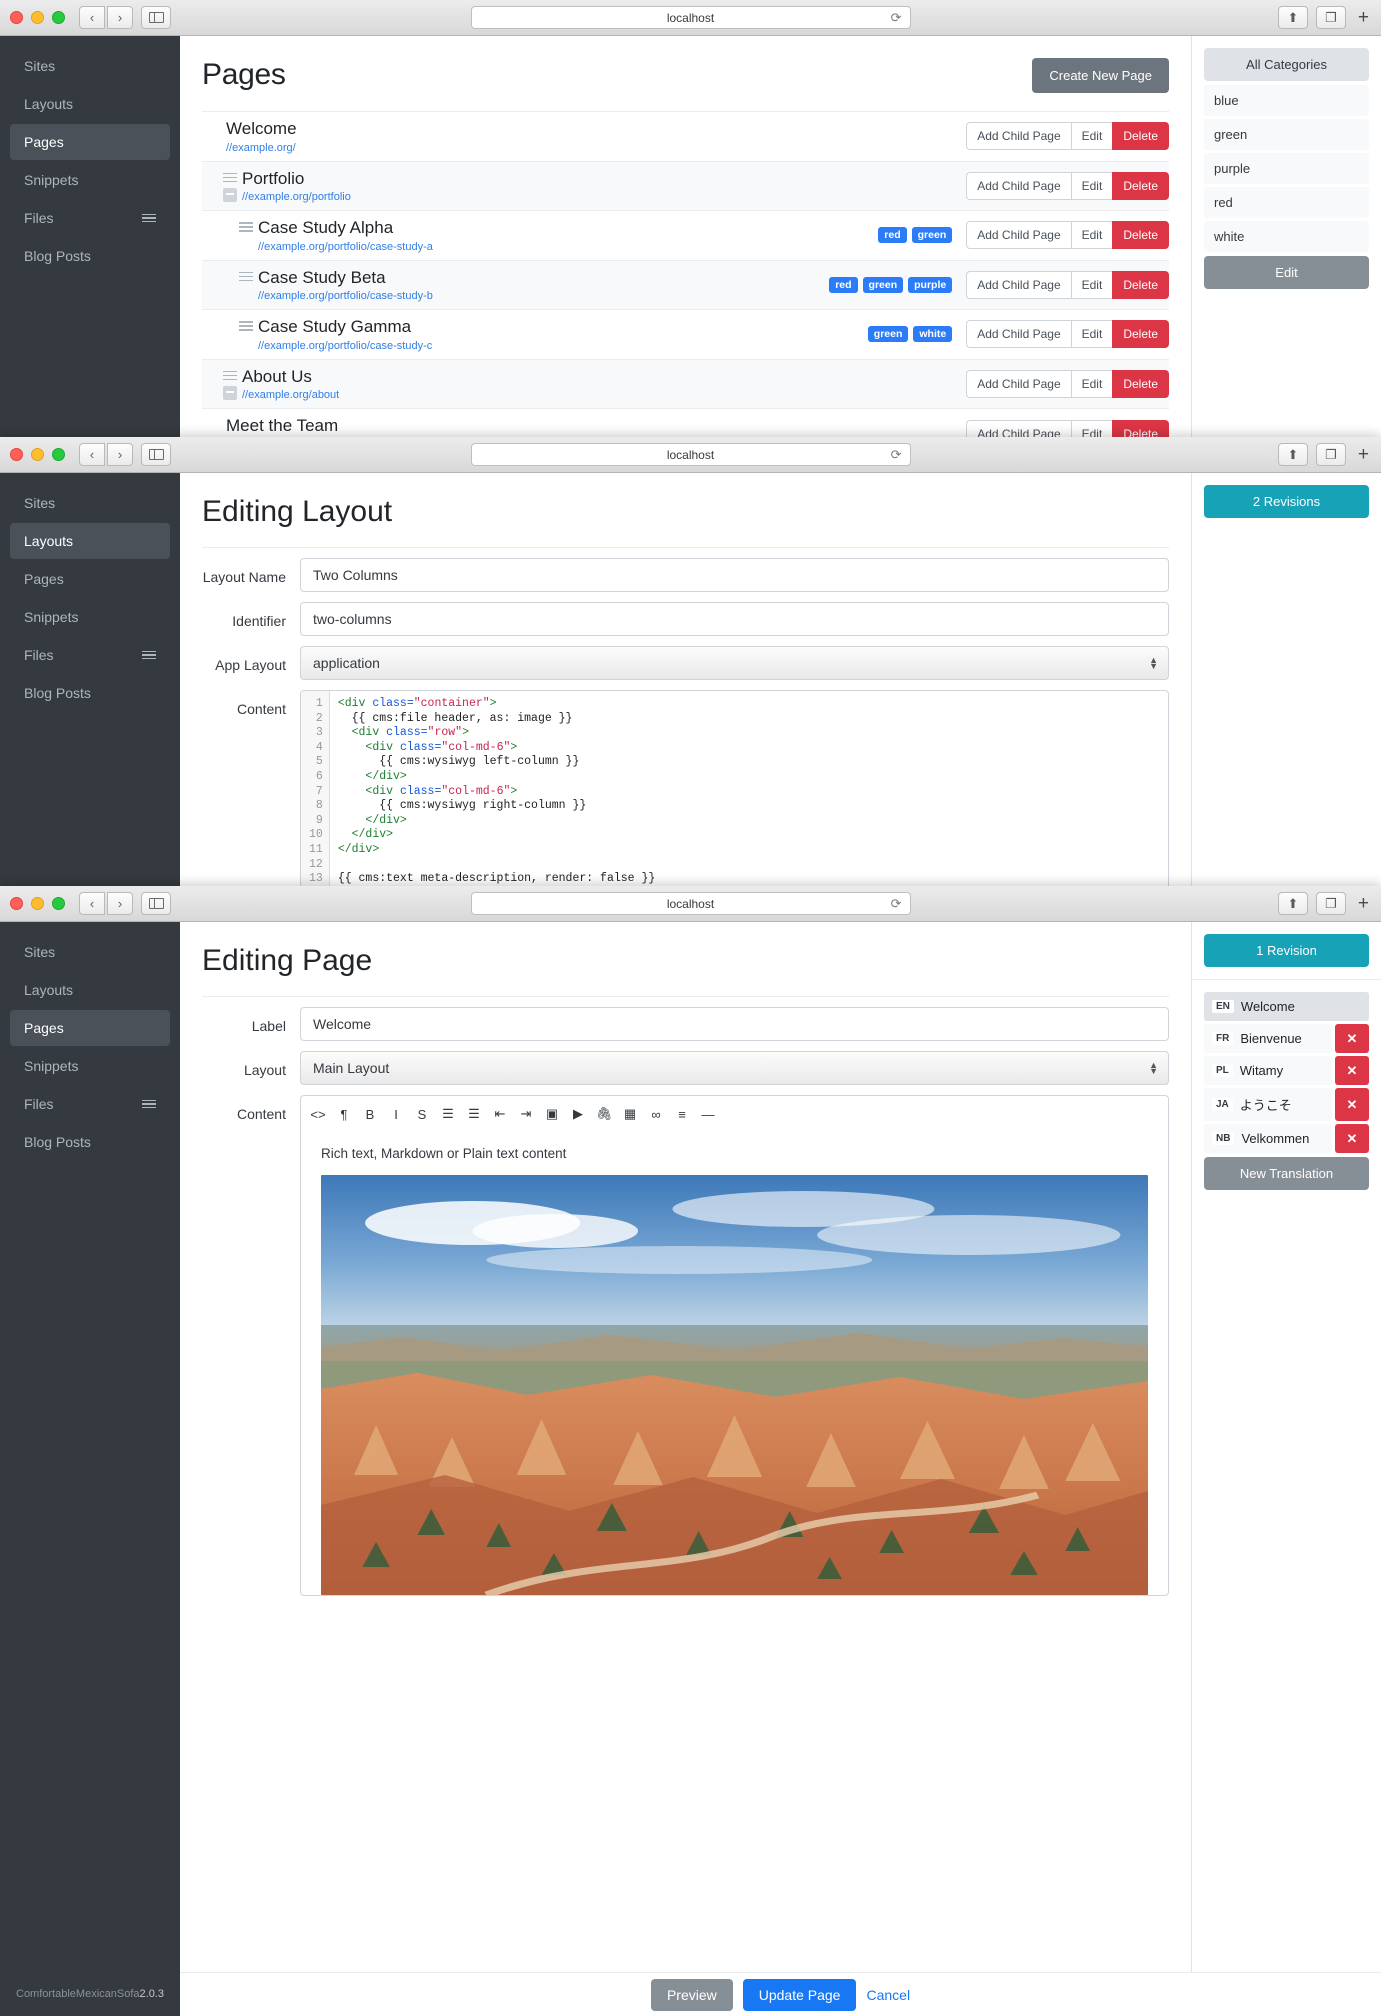 The width and height of the screenshot is (1381, 2016). I want to click on strikethrough-icon: S, so click(422, 1114).